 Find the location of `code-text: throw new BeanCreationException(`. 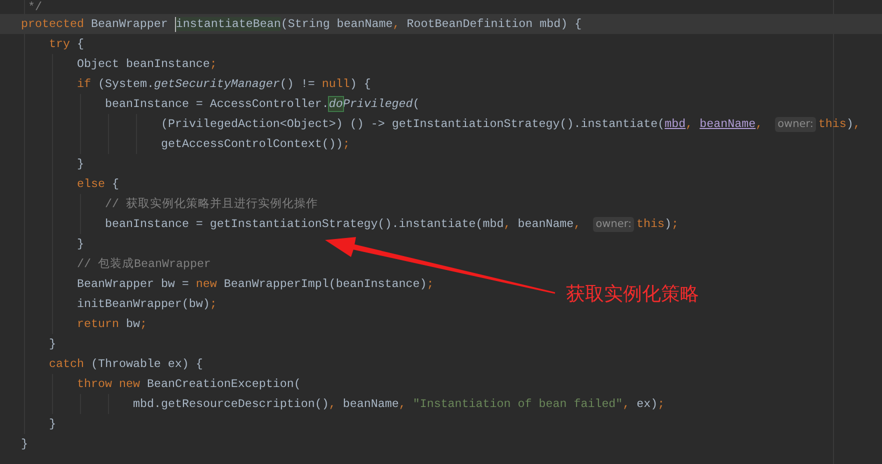

code-text: throw new BeanCreationException( is located at coordinates (189, 384).